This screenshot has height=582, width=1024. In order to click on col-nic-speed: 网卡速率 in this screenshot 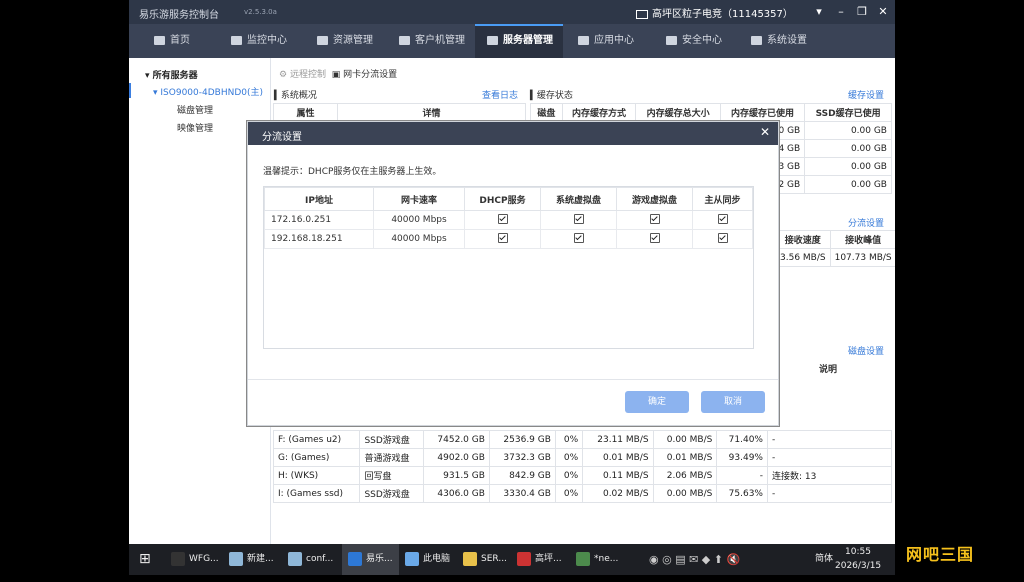, I will do `click(419, 199)`.